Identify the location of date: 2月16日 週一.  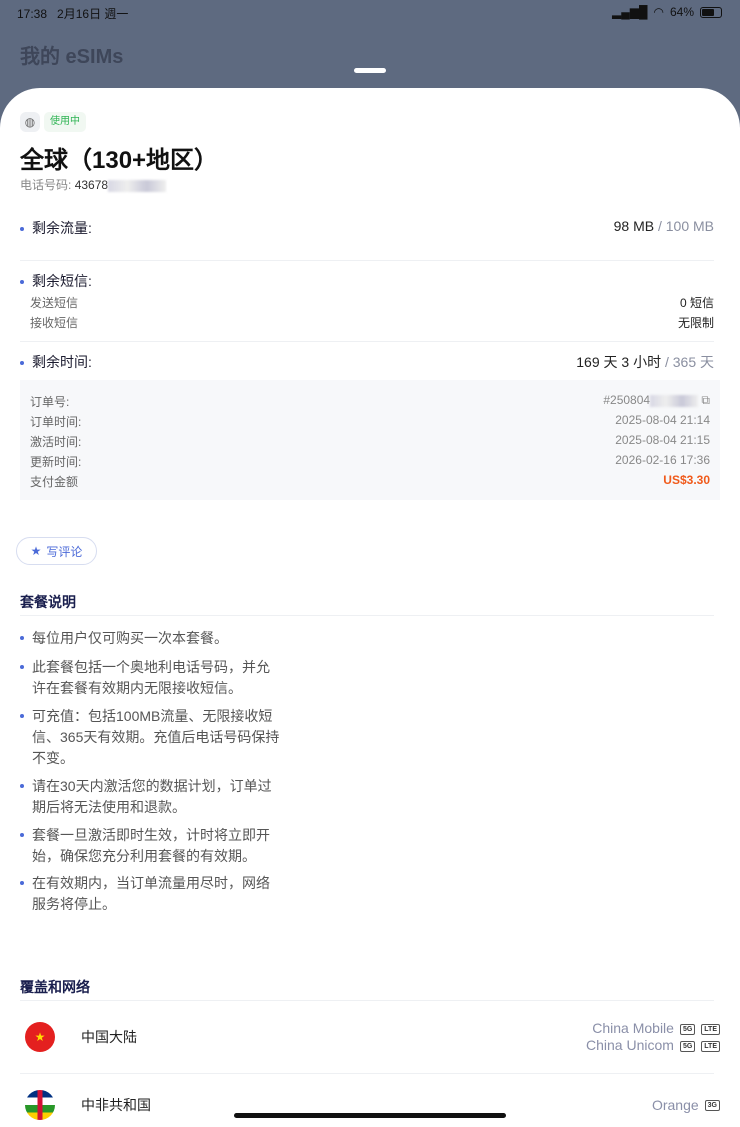
(93, 14).